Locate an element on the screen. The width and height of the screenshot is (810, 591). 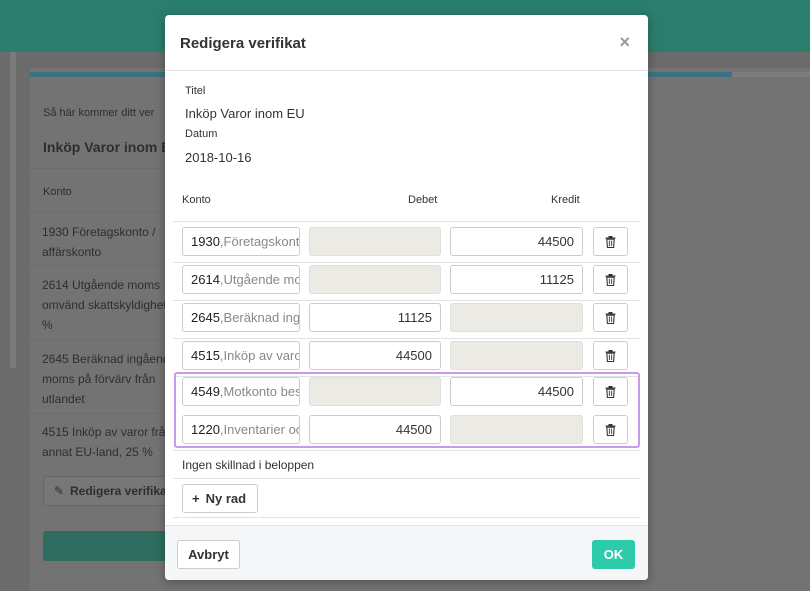
add-row-label: Ny rad is located at coordinates (226, 498).